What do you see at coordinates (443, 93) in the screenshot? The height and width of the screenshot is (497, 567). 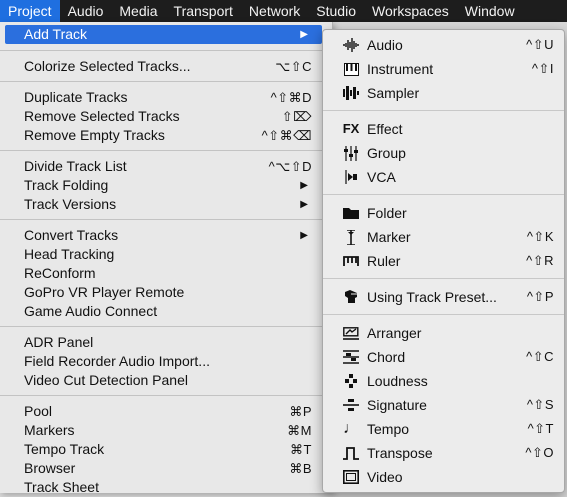 I see `add-sampler-track-item: Sampler` at bounding box center [443, 93].